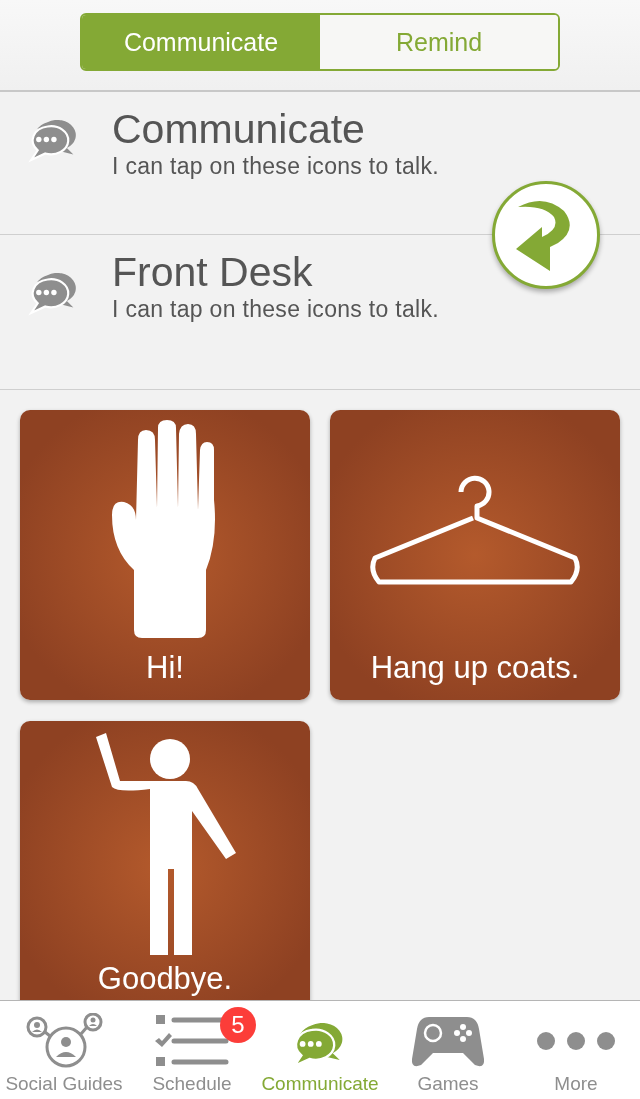  What do you see at coordinates (439, 42) in the screenshot?
I see `segment-tab: Remind` at bounding box center [439, 42].